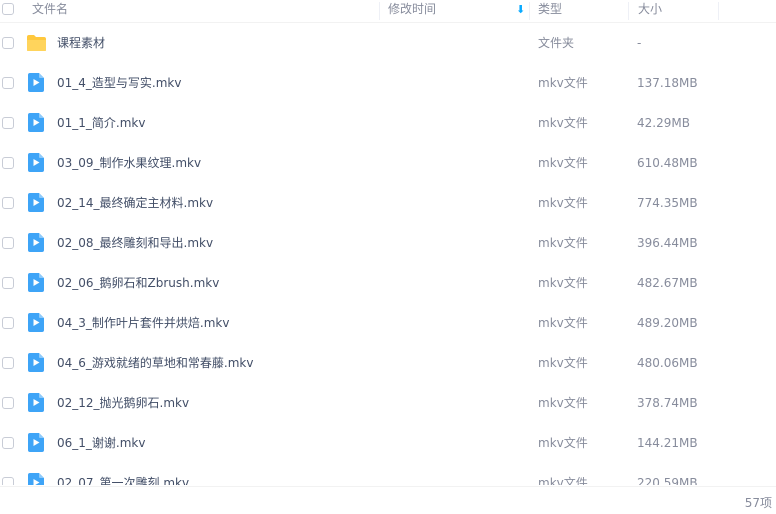  Describe the element at coordinates (412, 11) in the screenshot. I see `column-header-modified: 修改时间` at that location.